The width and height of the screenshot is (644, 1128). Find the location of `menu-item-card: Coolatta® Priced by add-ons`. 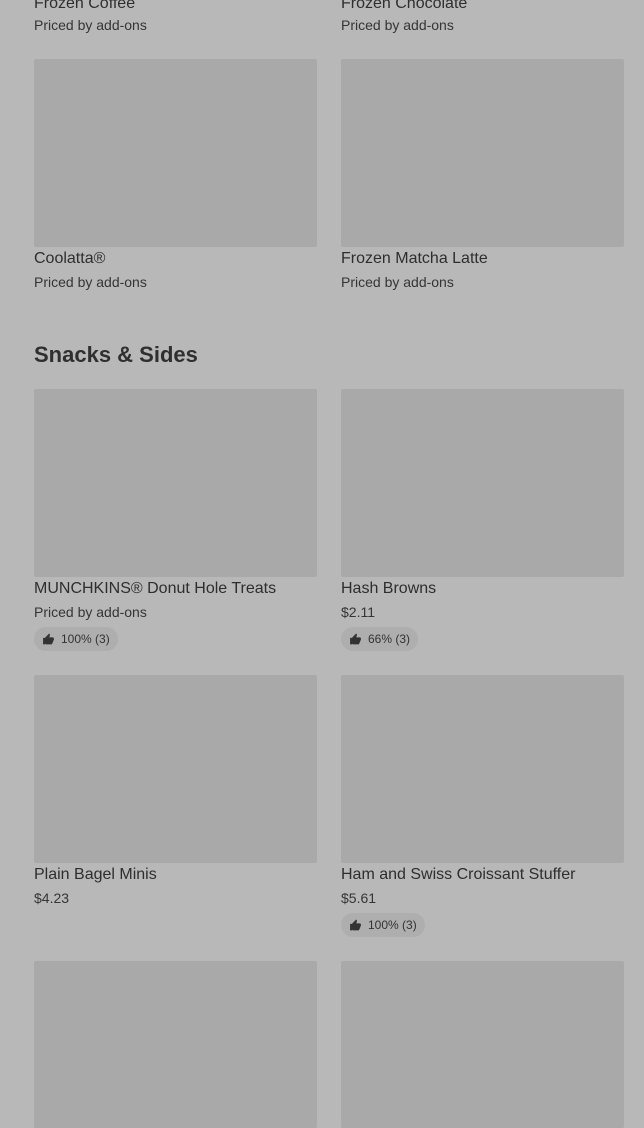

menu-item-card: Coolatta® Priced by add-ons is located at coordinates (175, 175).